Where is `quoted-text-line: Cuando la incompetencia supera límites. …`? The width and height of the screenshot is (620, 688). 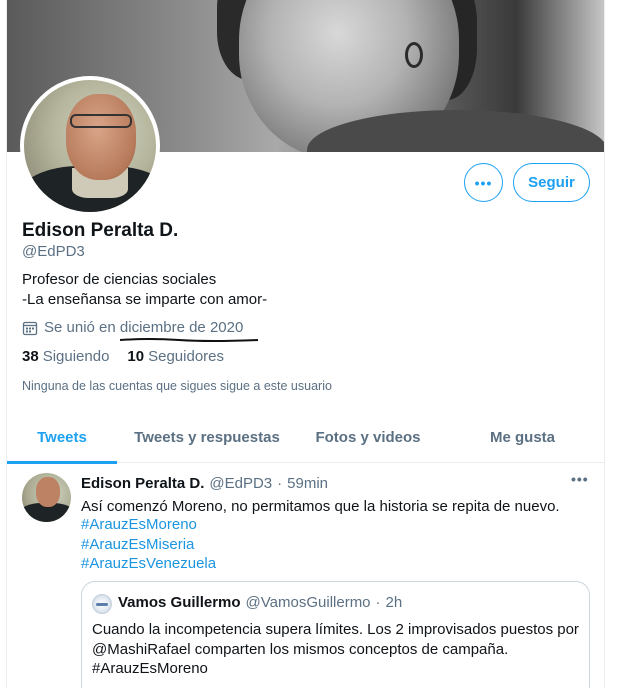 quoted-text-line: Cuando la incompetencia supera límites. … is located at coordinates (335, 629).